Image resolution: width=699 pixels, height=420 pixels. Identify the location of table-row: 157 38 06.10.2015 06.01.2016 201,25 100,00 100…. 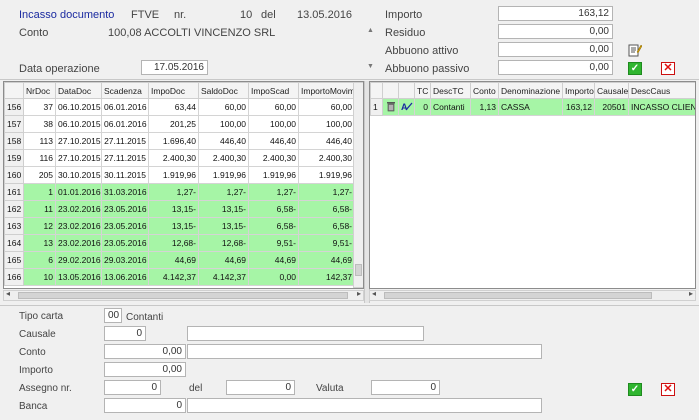
(179, 124).